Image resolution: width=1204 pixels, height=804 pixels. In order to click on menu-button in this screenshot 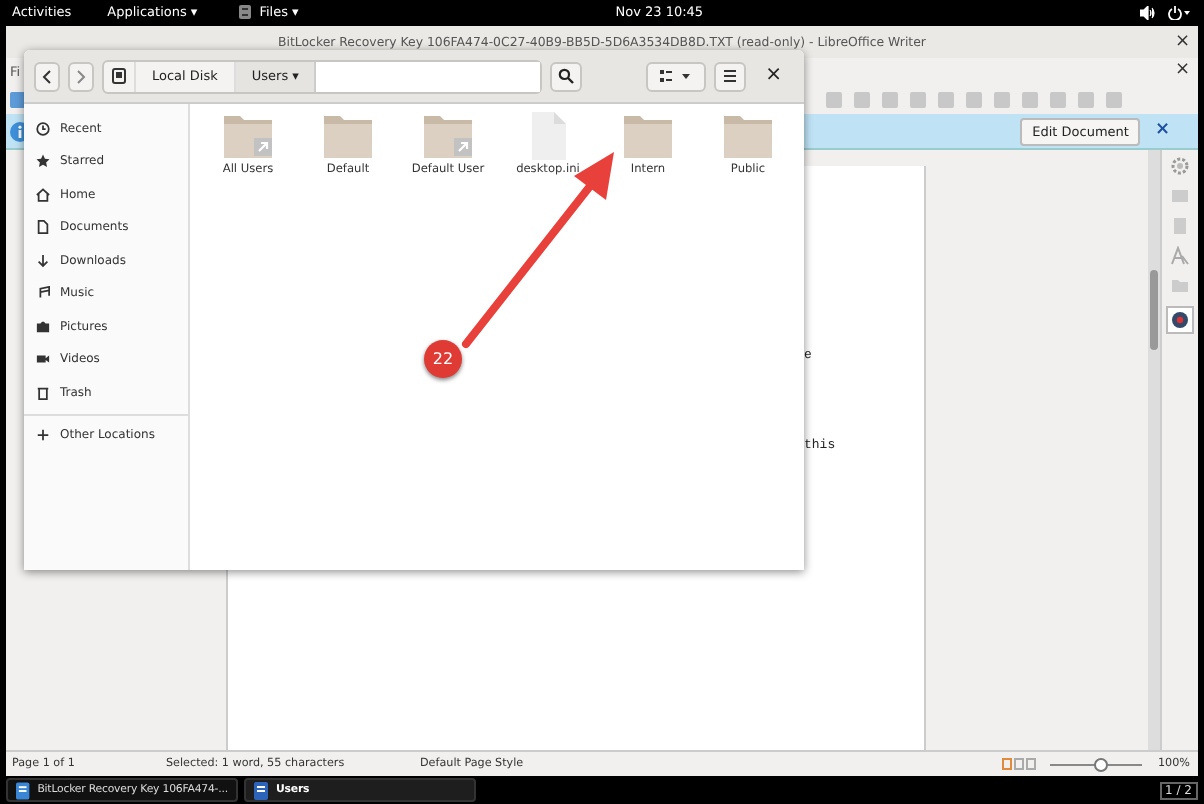, I will do `click(729, 76)`.